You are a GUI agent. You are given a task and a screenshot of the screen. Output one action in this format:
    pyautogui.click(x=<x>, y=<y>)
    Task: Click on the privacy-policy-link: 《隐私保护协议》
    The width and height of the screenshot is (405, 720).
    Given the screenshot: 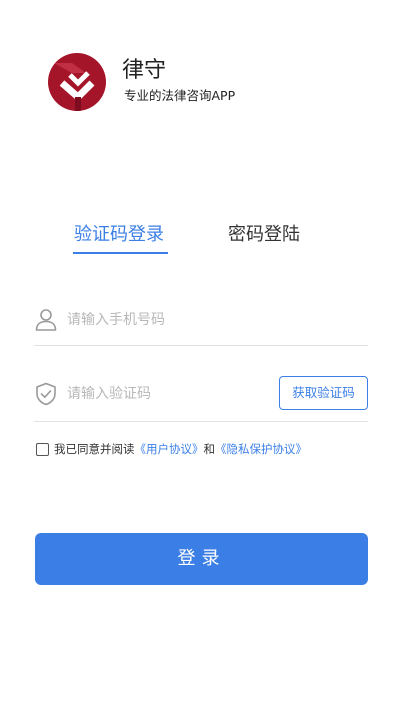 What is the action you would take?
    pyautogui.click(x=261, y=449)
    